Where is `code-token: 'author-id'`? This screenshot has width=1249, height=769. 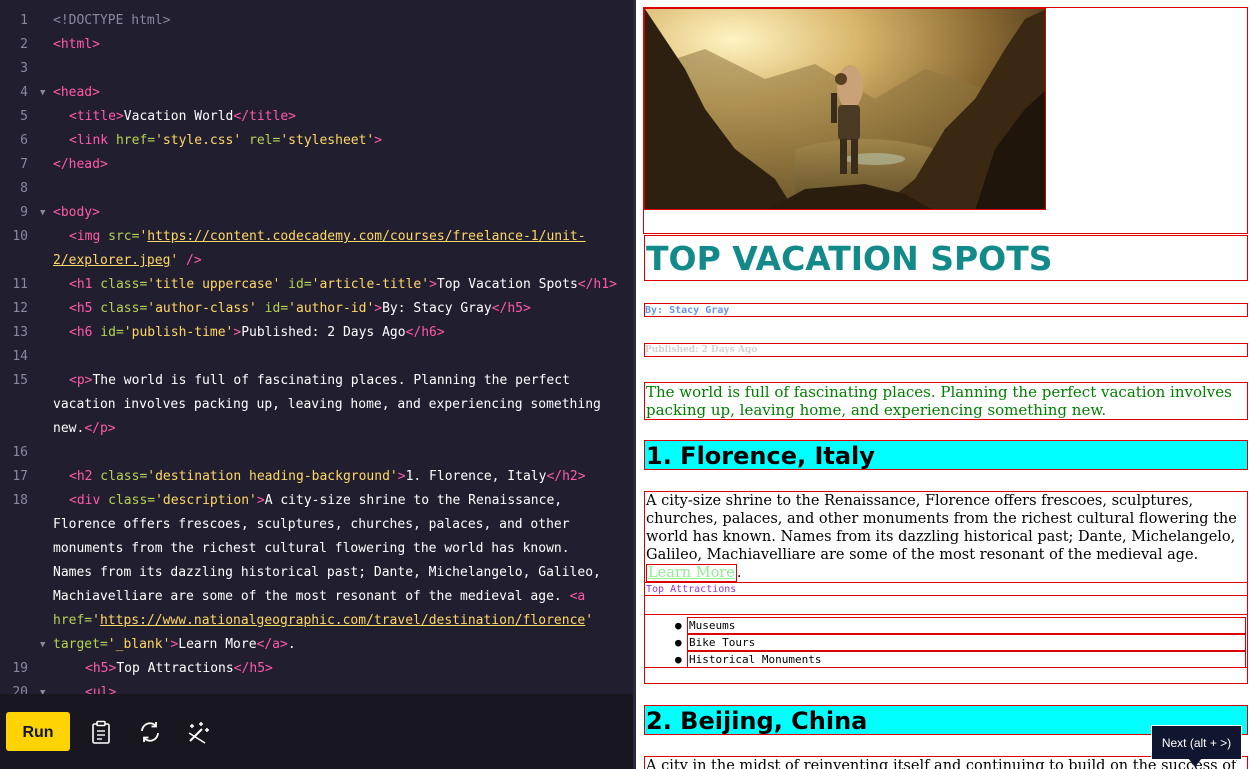
code-token: 'author-id' is located at coordinates (331, 308).